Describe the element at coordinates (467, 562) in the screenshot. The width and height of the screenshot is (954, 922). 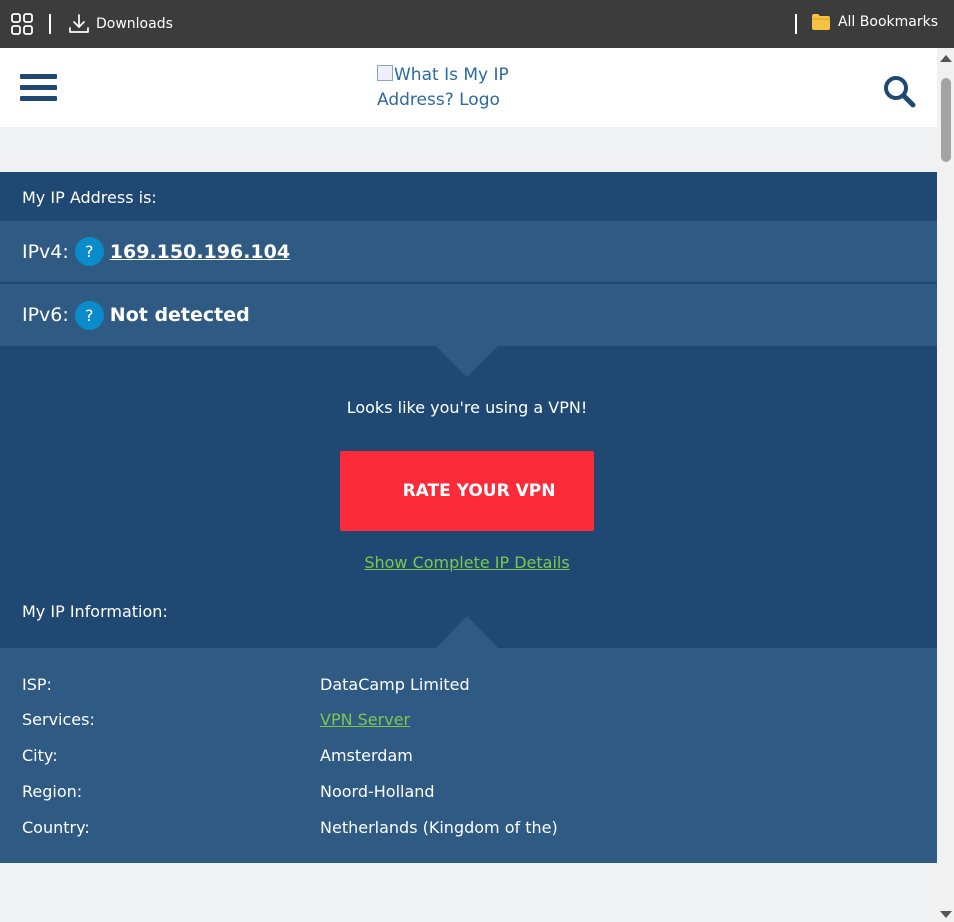
I see `show-ip-details-link: Show Complete IP Details` at that location.